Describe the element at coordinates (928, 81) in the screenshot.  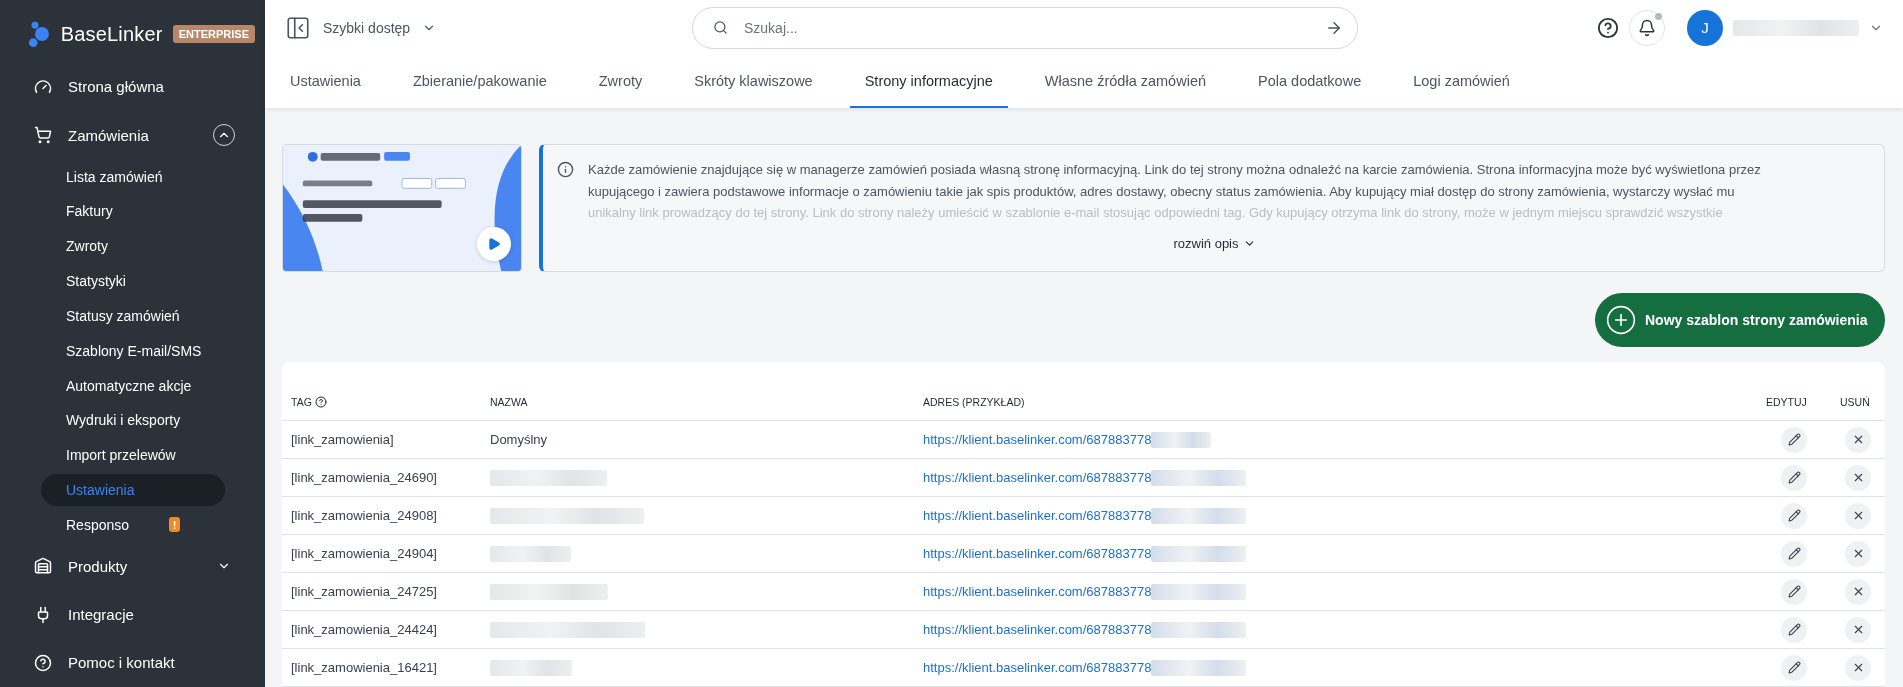
I see `tab: Strony informacyjne` at that location.